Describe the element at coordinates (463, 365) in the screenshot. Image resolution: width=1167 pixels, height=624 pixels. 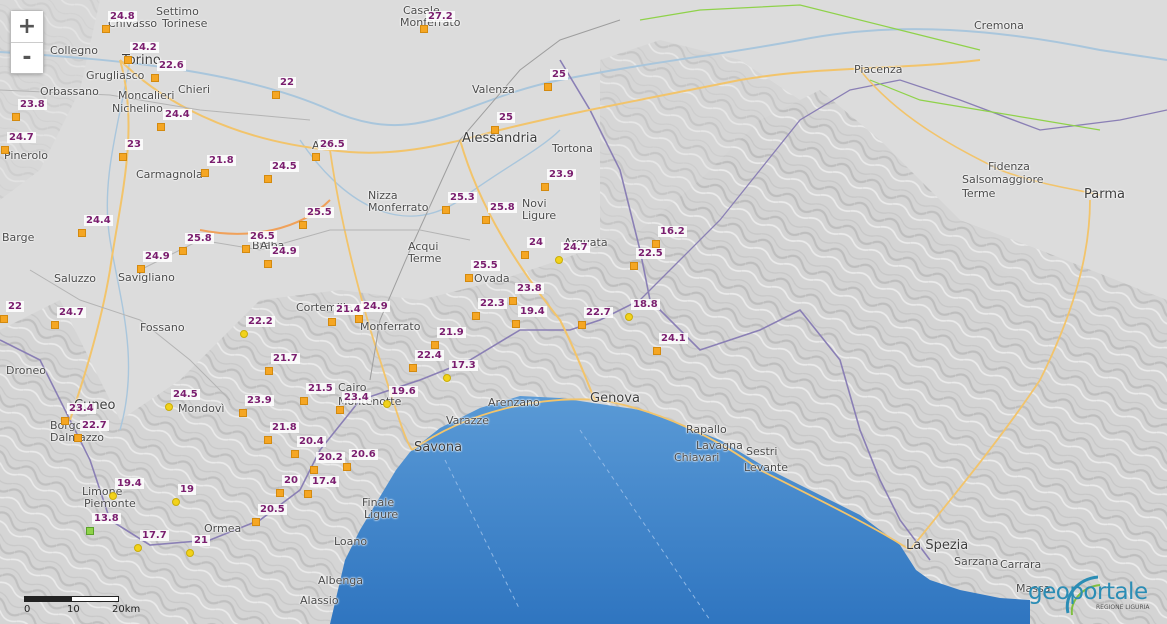
I see `temperature-value: 17.3` at that location.